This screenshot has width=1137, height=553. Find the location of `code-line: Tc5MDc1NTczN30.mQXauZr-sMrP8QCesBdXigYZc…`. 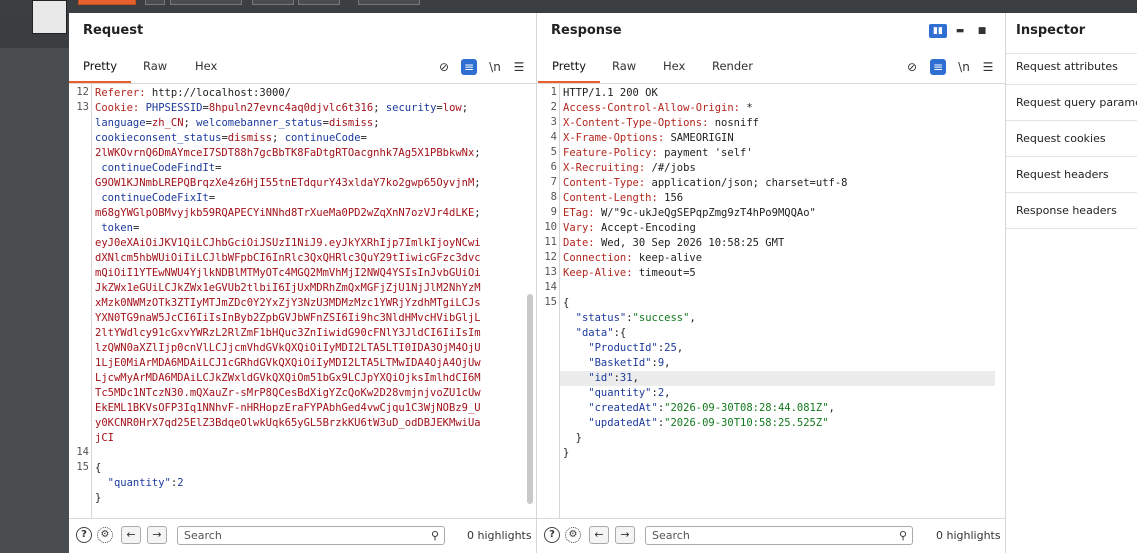

code-line: Tc5MDc1NTczN30.mQXauZr-sMrP8QCesBdXigYZc… is located at coordinates (288, 393).